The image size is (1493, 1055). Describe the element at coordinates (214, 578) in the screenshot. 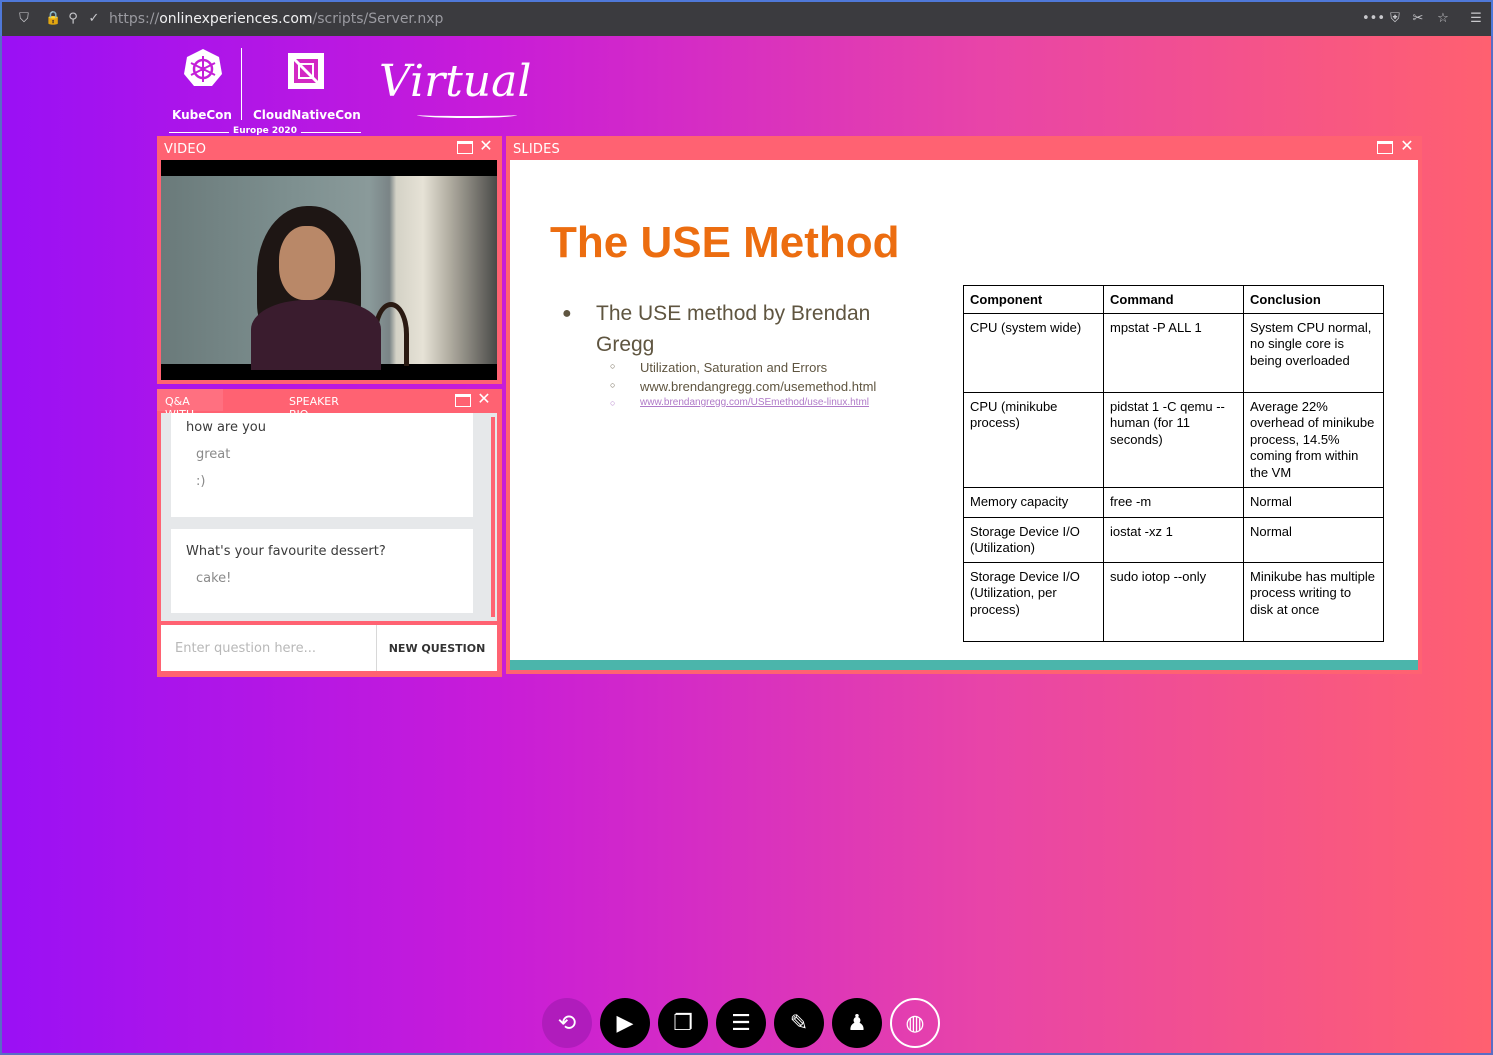

I see `qa-answer: cake!` at that location.